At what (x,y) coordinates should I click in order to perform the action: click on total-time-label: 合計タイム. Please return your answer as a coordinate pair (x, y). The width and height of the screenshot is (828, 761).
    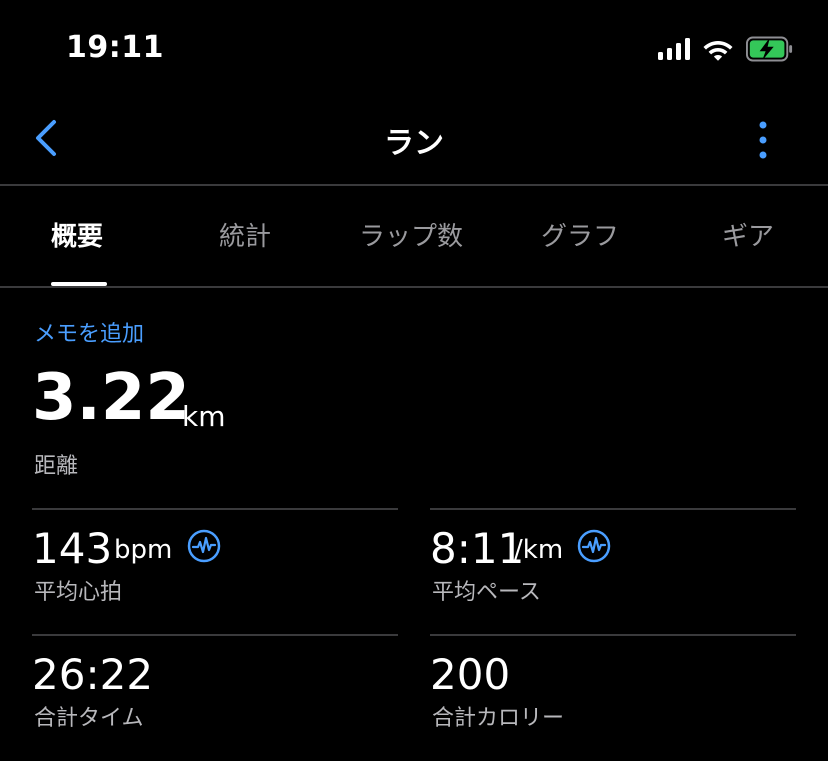
    Looking at the image, I should click on (89, 718).